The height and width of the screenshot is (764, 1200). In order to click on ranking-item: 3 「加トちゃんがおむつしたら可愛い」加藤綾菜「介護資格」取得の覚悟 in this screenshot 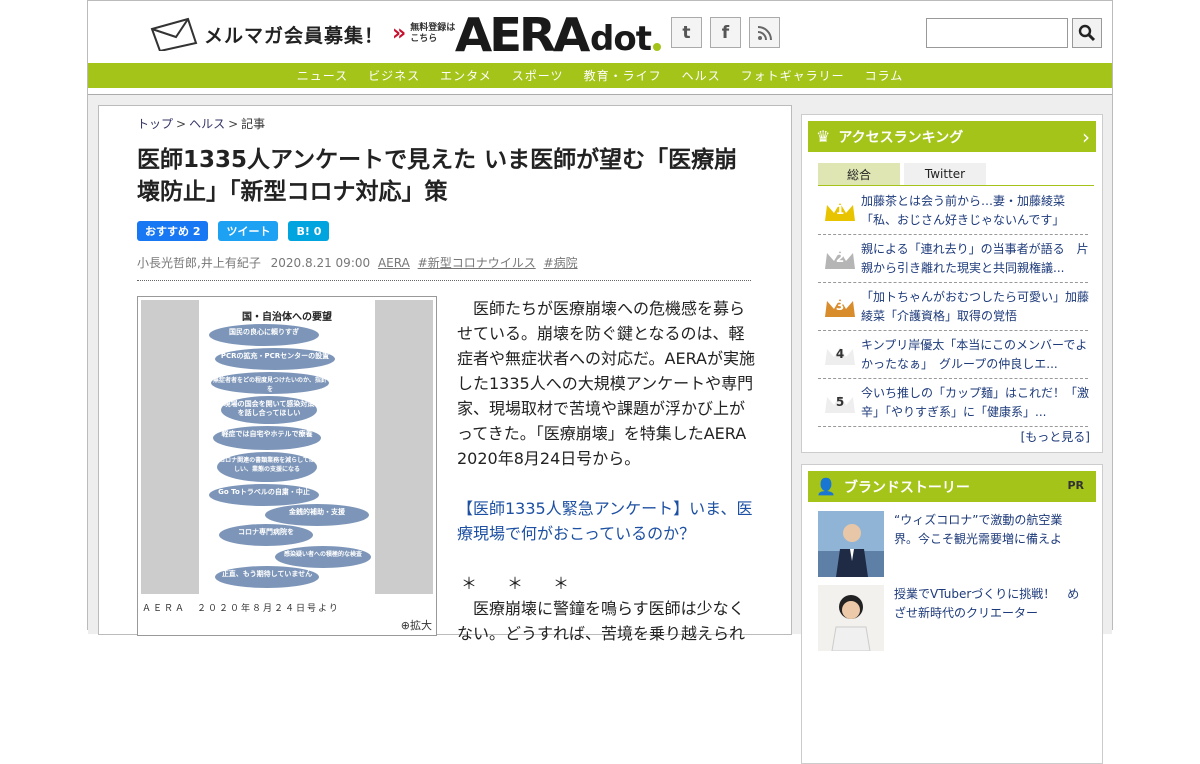, I will do `click(953, 307)`.